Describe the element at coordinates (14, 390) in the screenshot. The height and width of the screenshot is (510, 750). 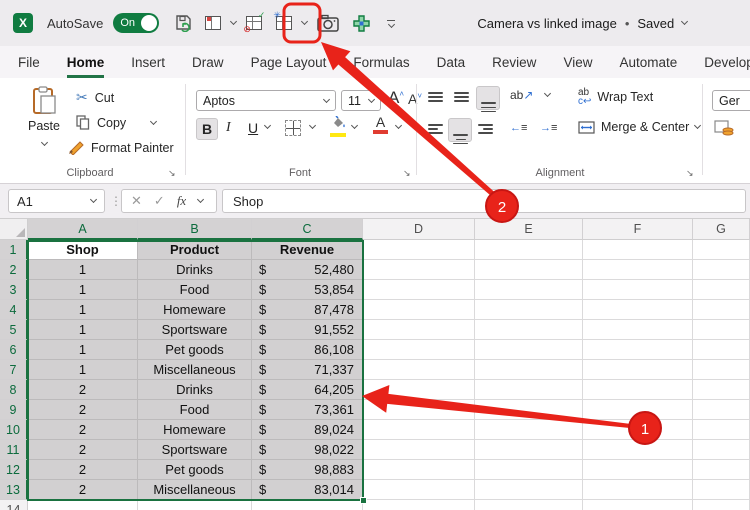
I see `row-header-8: 8` at that location.